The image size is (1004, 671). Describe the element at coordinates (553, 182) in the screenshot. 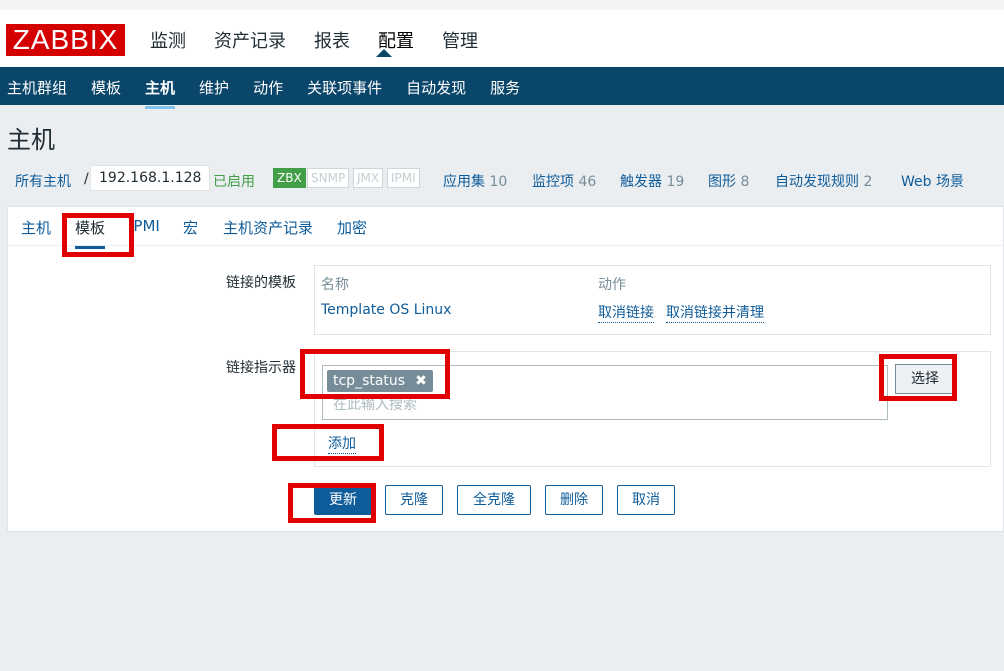

I see `items-label: 监控项` at that location.